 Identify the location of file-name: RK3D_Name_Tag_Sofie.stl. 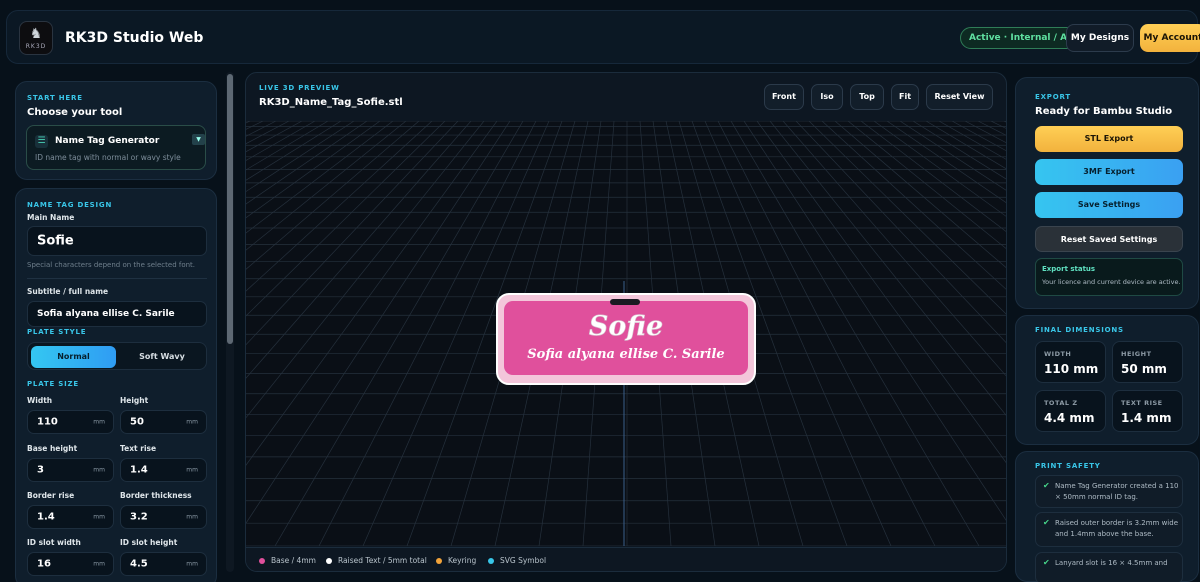
(331, 102).